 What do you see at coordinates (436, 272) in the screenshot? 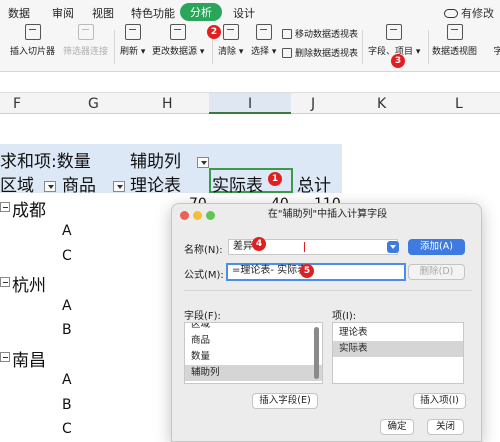
I see `delete-button: 删除(D)` at bounding box center [436, 272].